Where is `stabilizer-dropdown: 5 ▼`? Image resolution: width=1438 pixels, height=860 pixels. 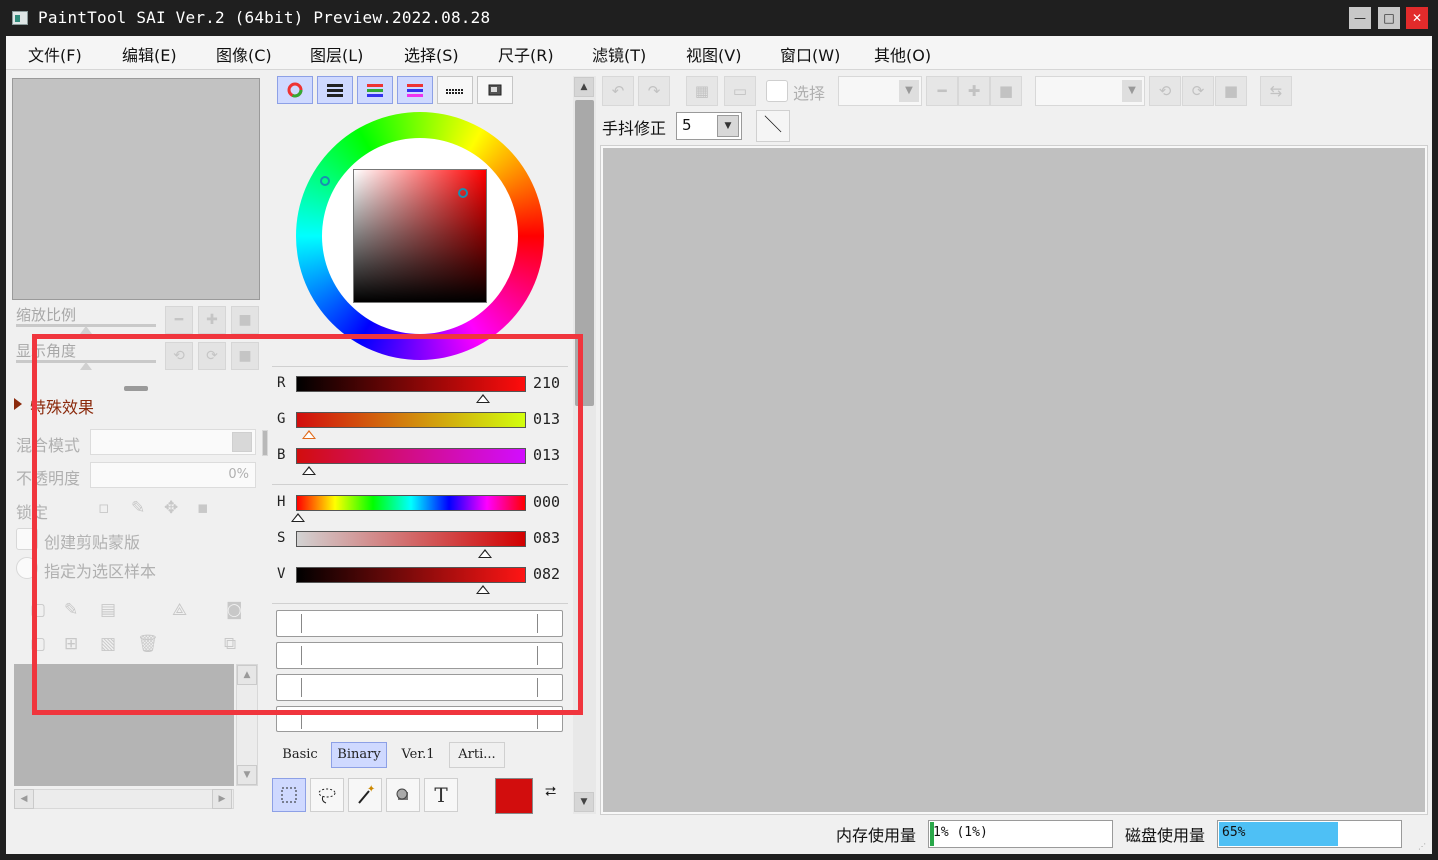 stabilizer-dropdown: 5 ▼ is located at coordinates (709, 126).